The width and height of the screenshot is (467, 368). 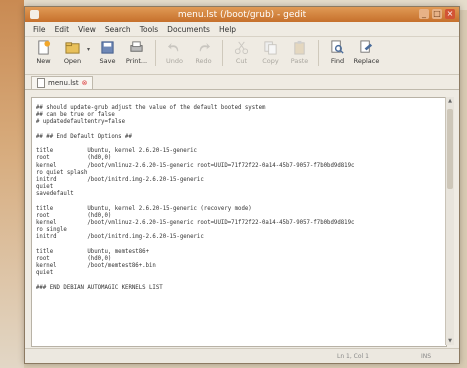 I want to click on copy-icon, so click(x=270, y=48).